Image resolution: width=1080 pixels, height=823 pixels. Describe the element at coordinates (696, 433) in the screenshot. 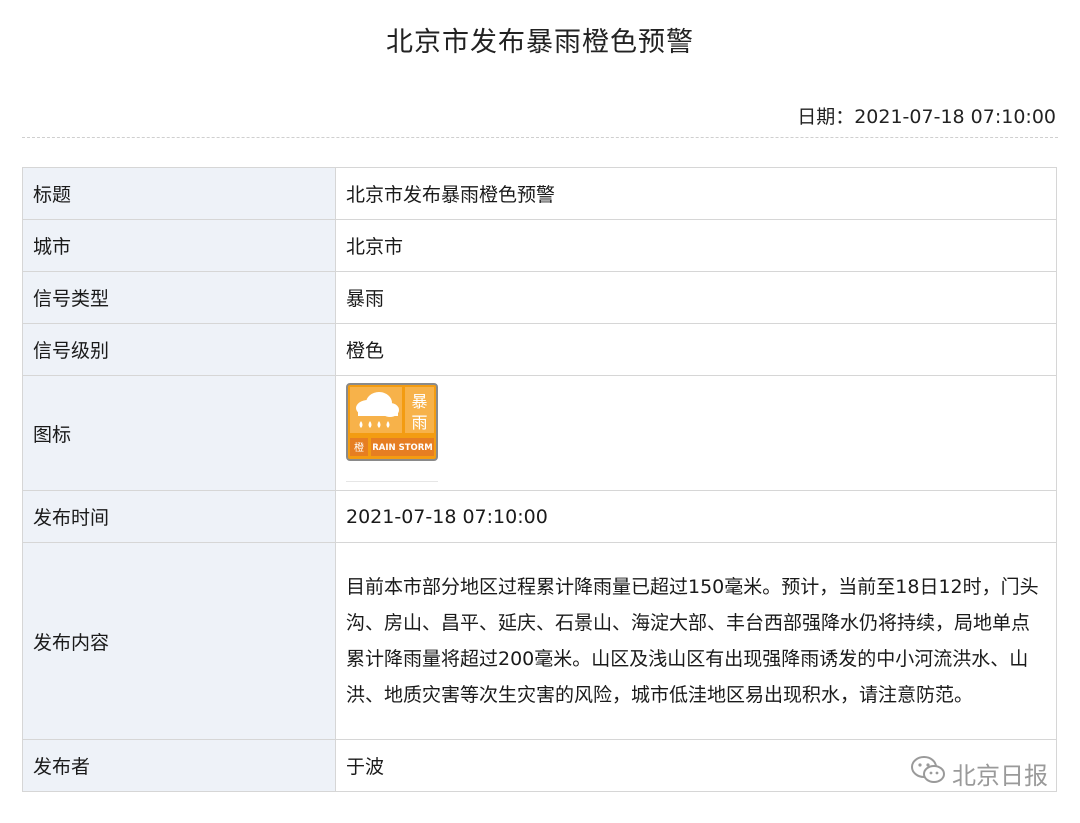

I see `row-value-icon: 暴 雨 橙 RAIN STORM` at that location.